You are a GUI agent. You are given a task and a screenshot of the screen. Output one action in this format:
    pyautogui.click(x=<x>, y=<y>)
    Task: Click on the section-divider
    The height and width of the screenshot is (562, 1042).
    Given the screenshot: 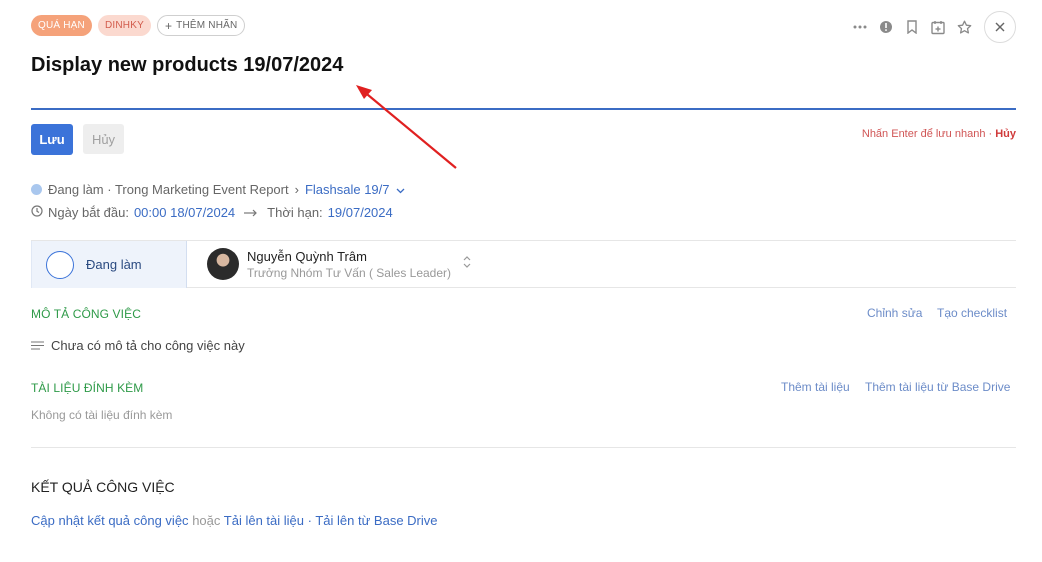 What is the action you would take?
    pyautogui.click(x=523, y=447)
    